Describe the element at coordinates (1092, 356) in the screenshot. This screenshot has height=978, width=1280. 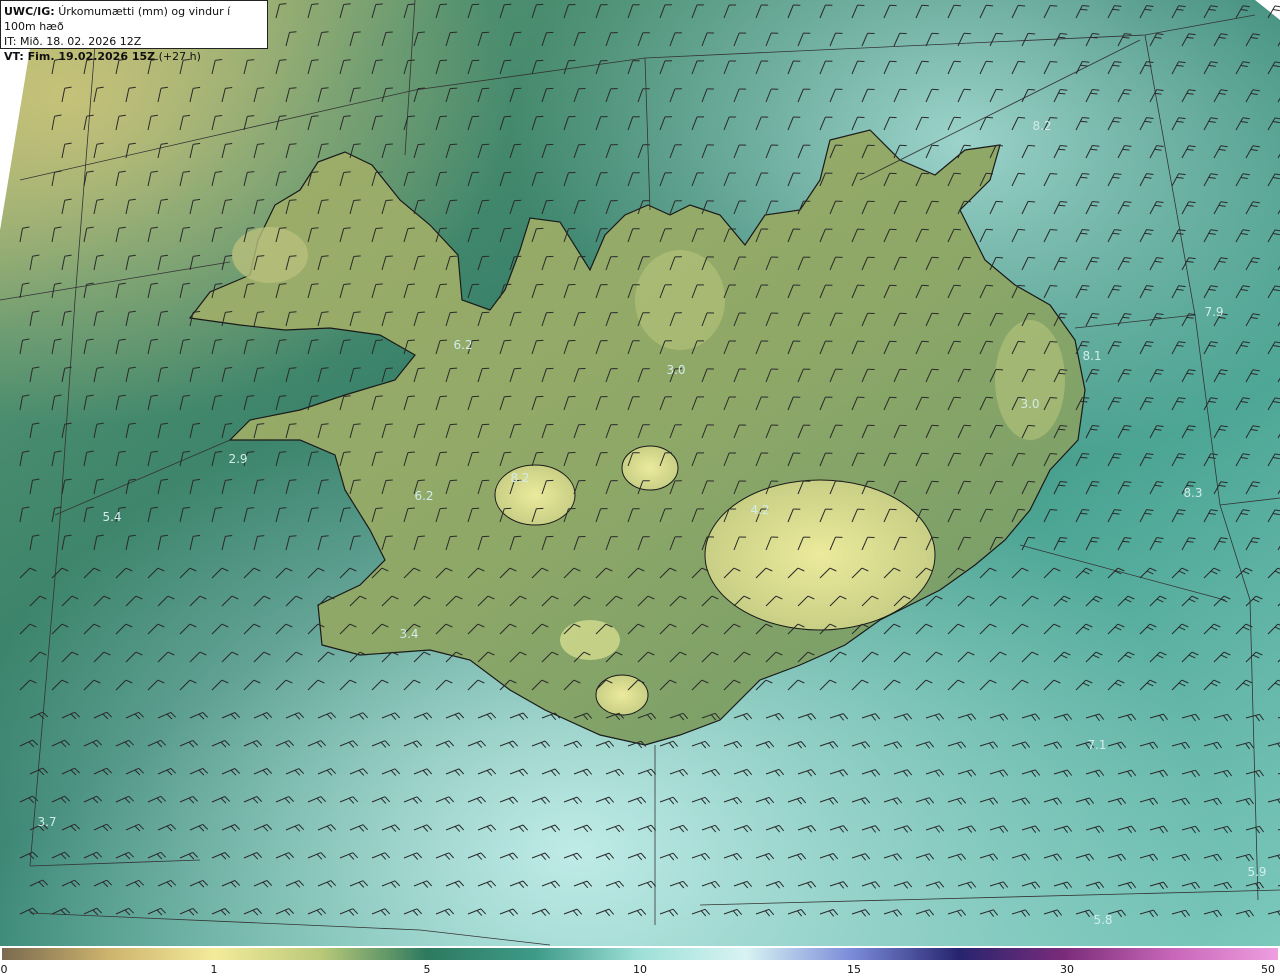
I see `map-label: 8.1` at that location.